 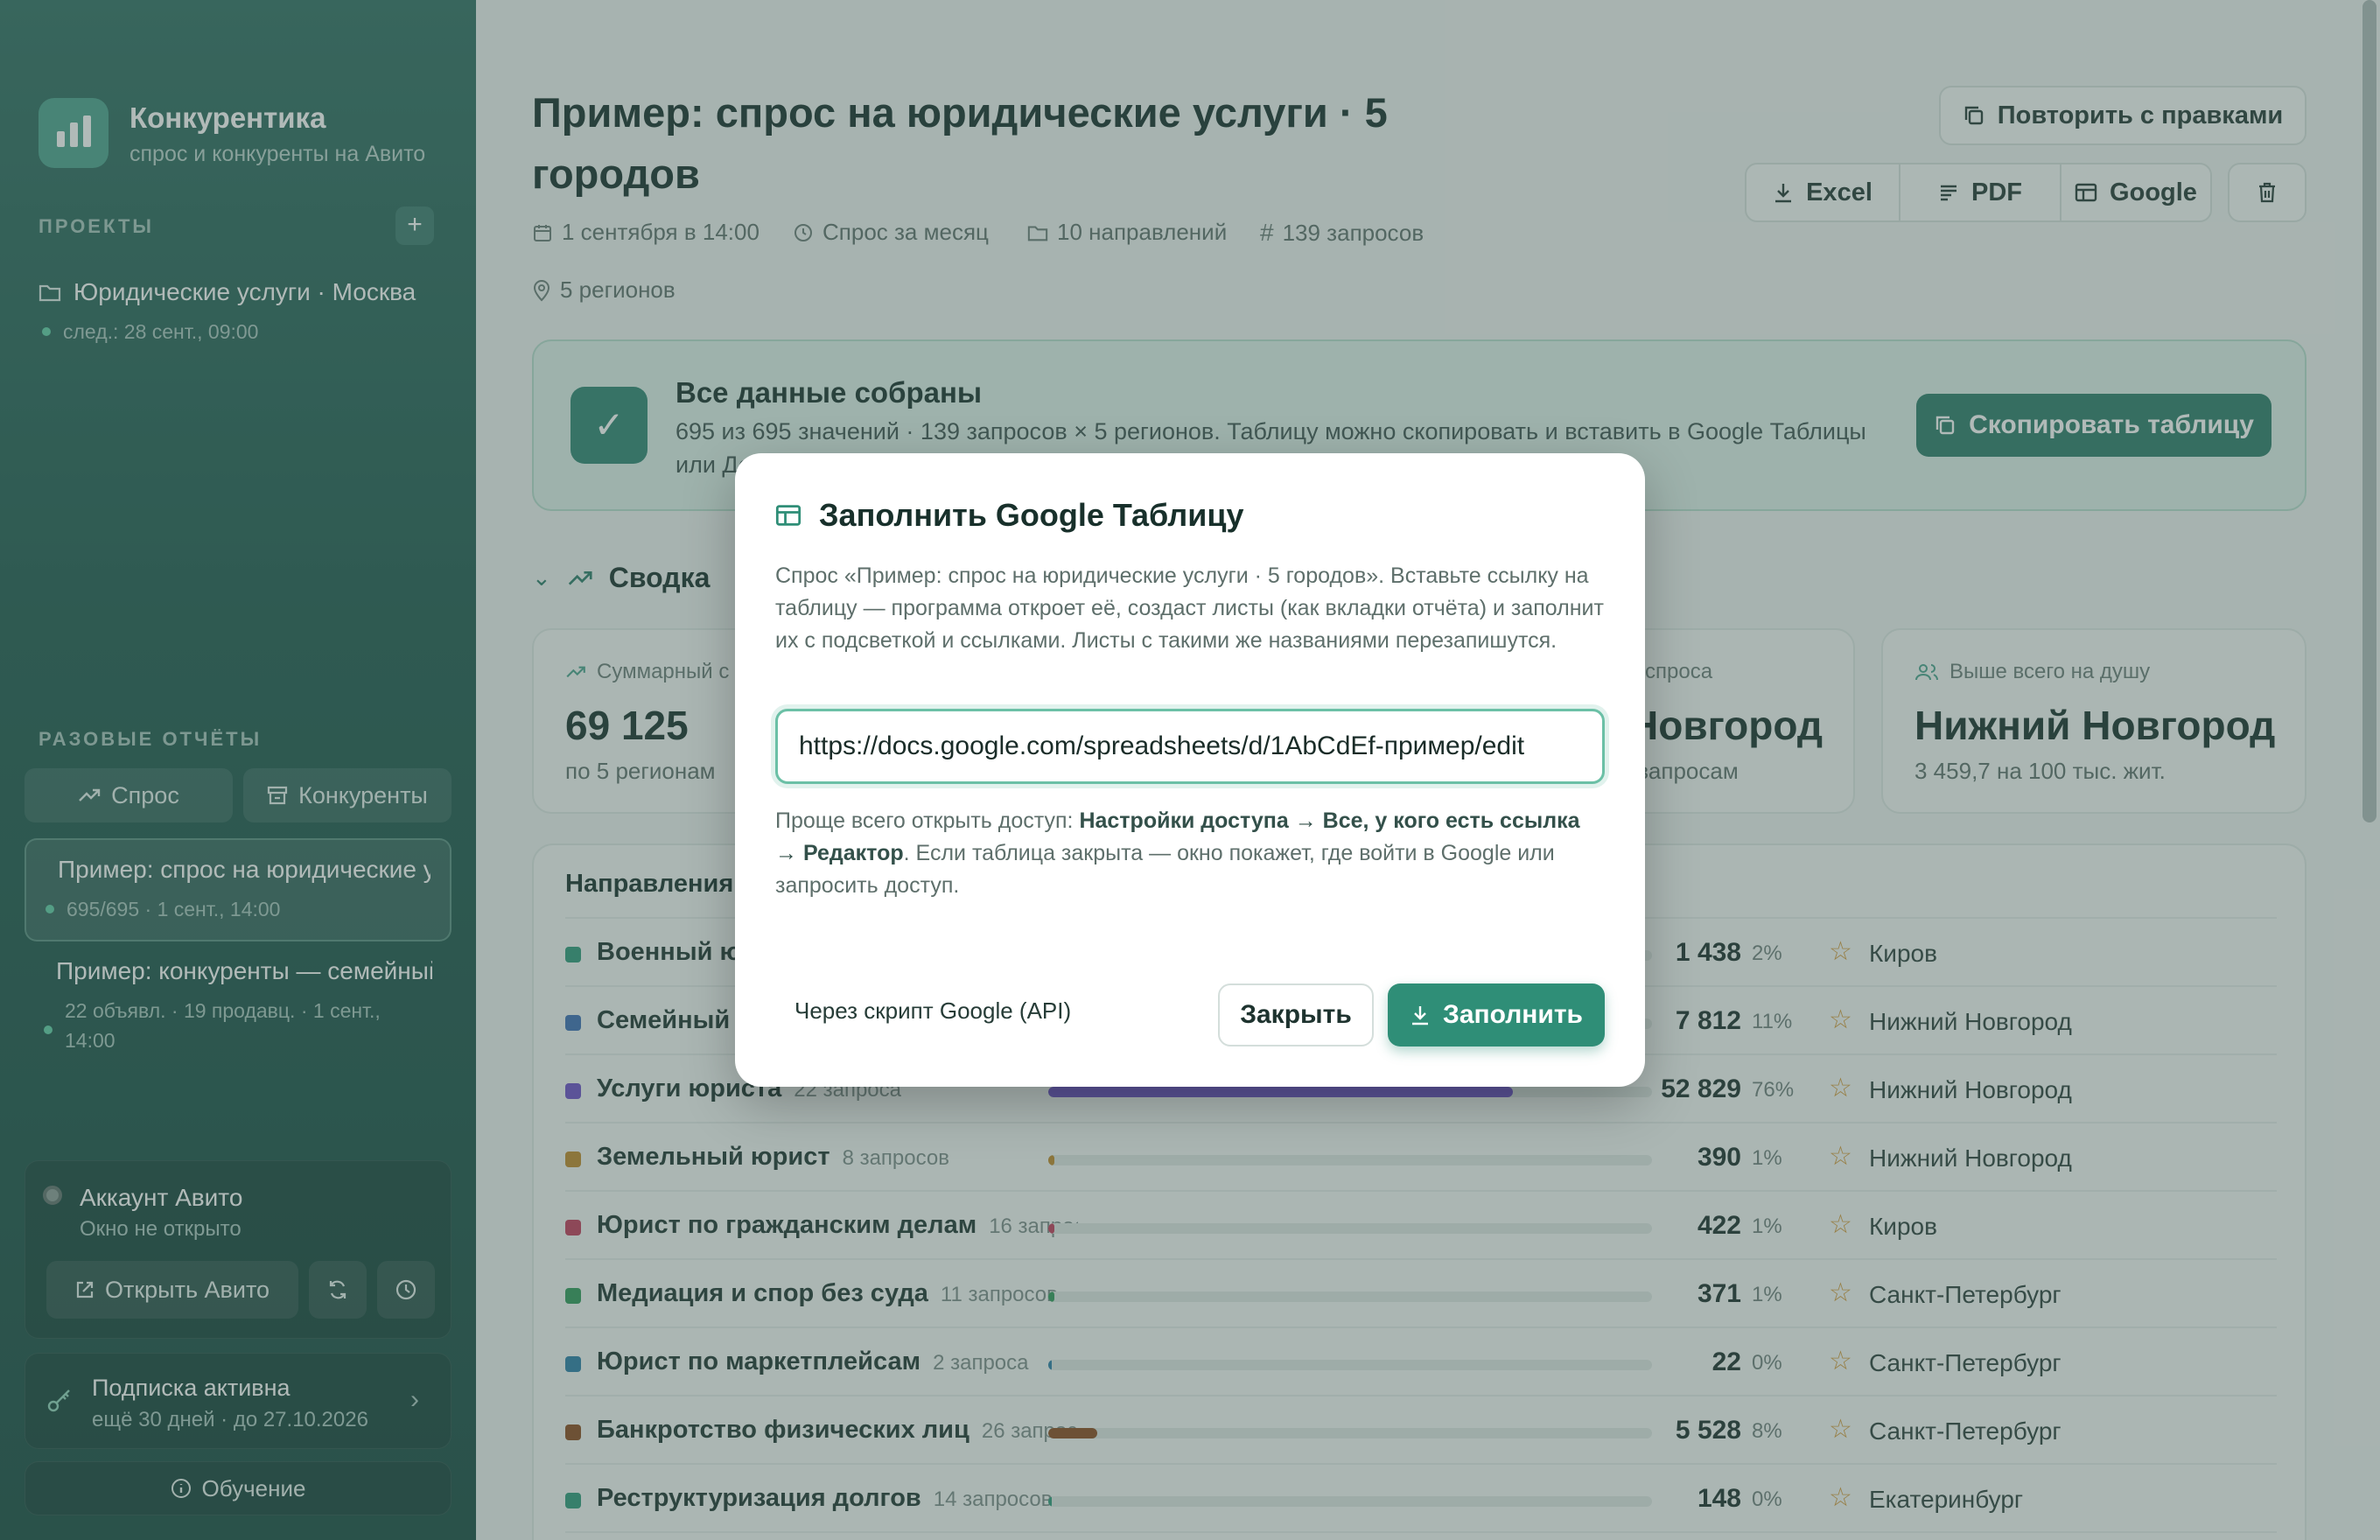 I want to click on api-script-link: Через скрипт Google (API), so click(x=932, y=1011).